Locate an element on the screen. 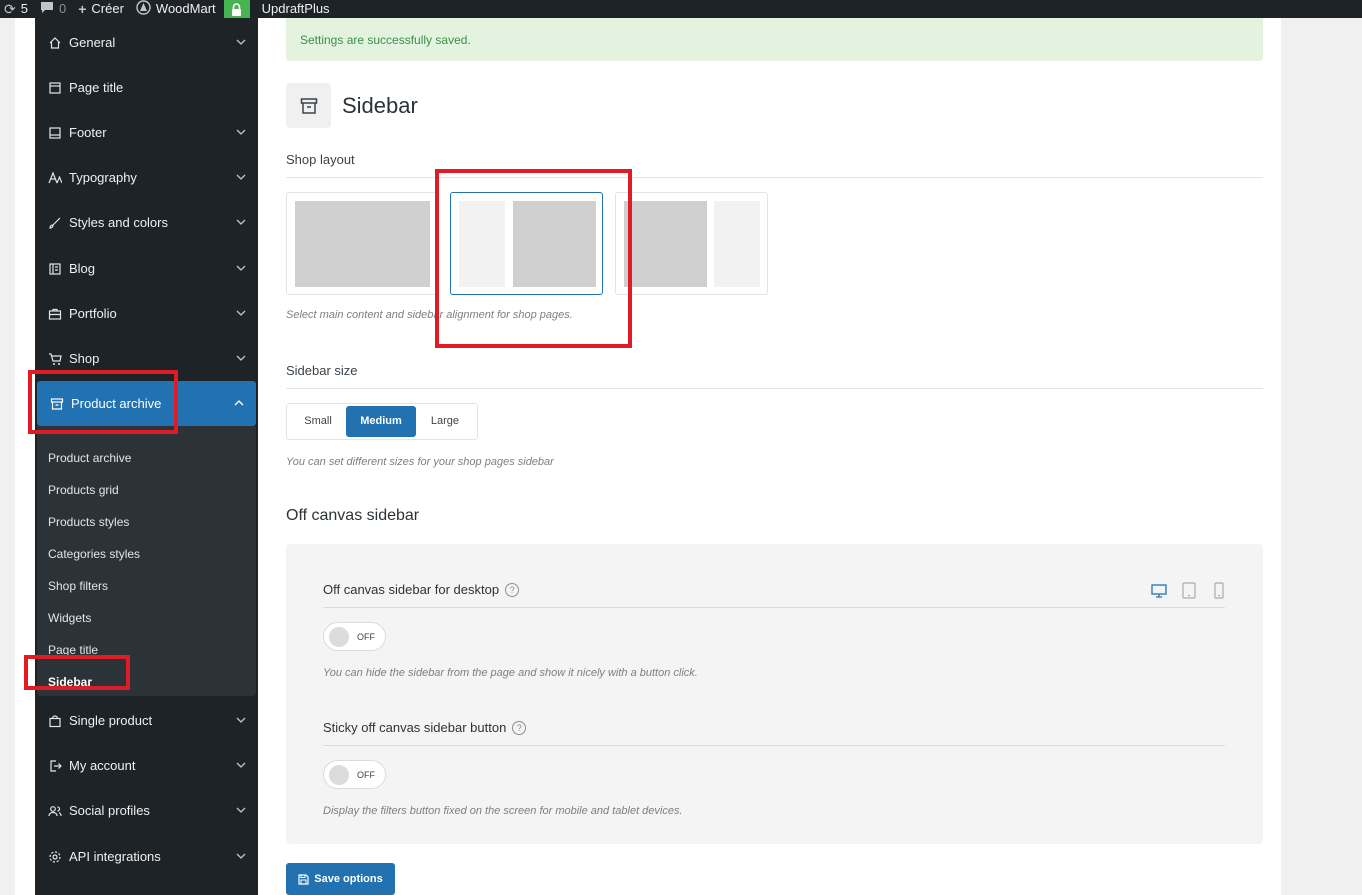 The width and height of the screenshot is (1362, 895). sidebar-item-label: Social profiles is located at coordinates (109, 810).